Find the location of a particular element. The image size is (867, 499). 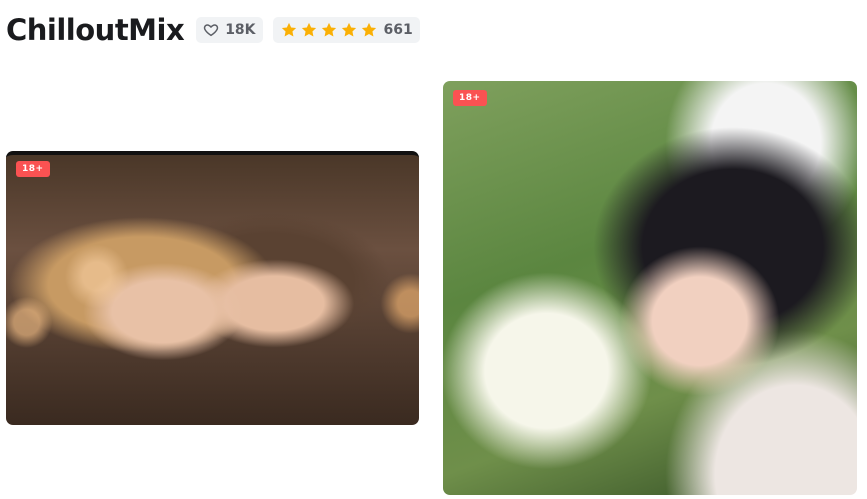

favorite-count: 18K is located at coordinates (240, 30).